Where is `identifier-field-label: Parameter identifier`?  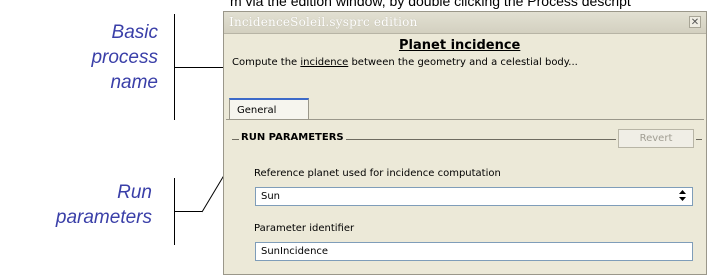 identifier-field-label: Parameter identifier is located at coordinates (304, 228).